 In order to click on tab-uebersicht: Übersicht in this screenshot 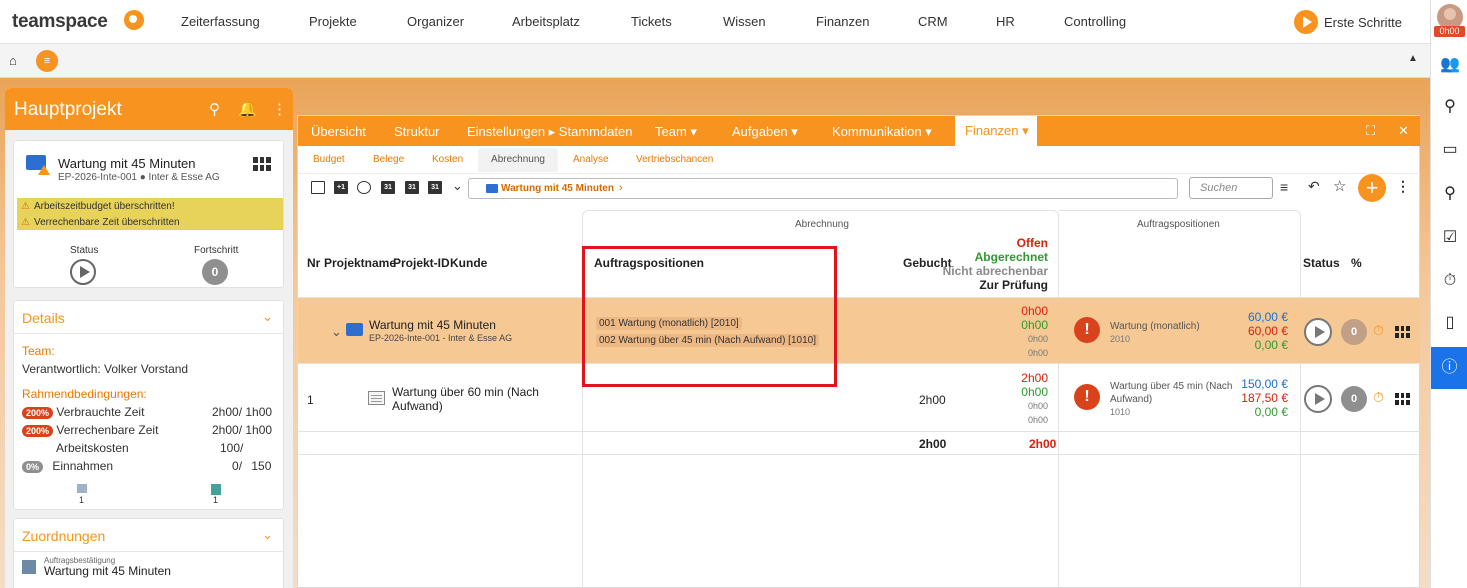, I will do `click(338, 131)`.